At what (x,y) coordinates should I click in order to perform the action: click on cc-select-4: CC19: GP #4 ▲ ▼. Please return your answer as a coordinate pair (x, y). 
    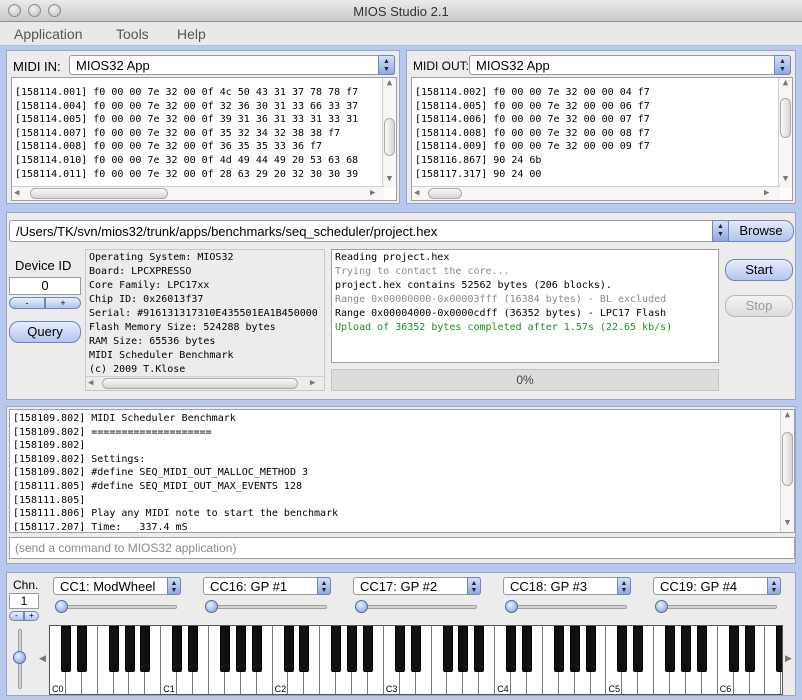
    Looking at the image, I should click on (717, 586).